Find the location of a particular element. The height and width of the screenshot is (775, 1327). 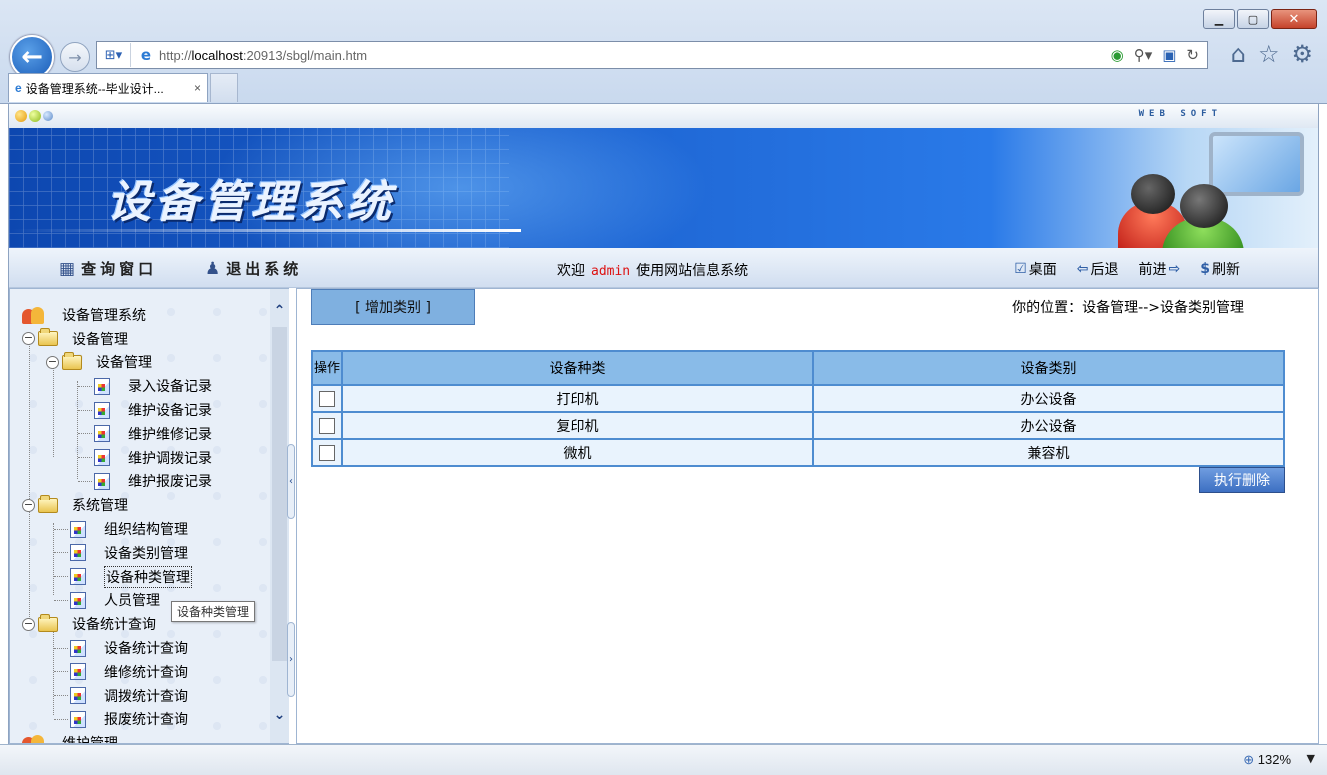

tree-group-equipment: − 设备管理 is located at coordinates (142, 339).